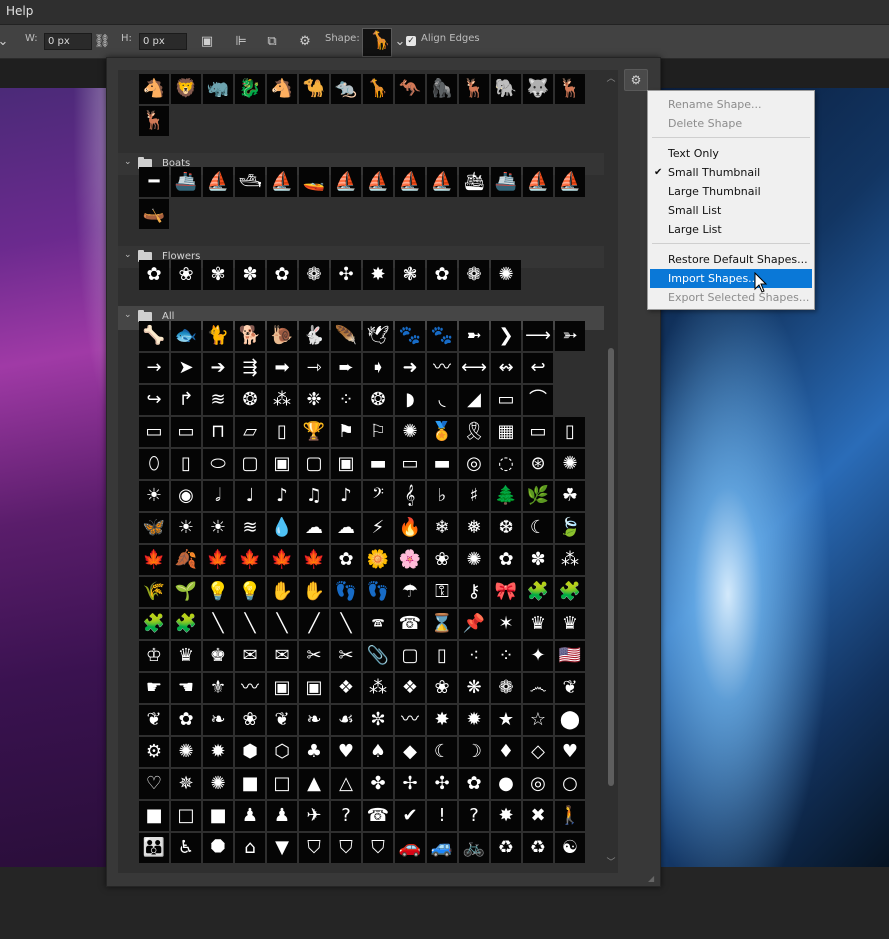 Image resolution: width=889 pixels, height=939 pixels. I want to click on shape-thumbnail: ➧, so click(378, 368).